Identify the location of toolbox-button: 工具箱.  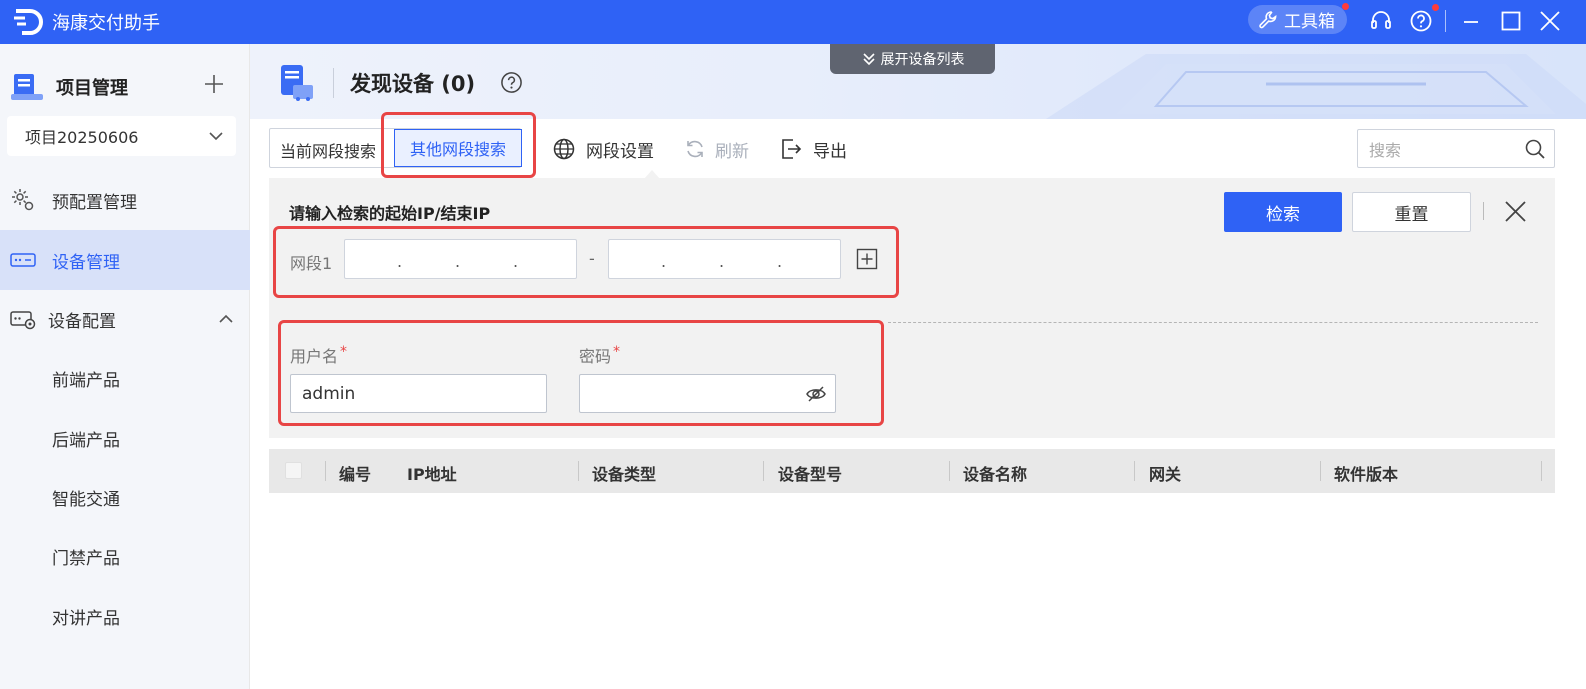
(1297, 19).